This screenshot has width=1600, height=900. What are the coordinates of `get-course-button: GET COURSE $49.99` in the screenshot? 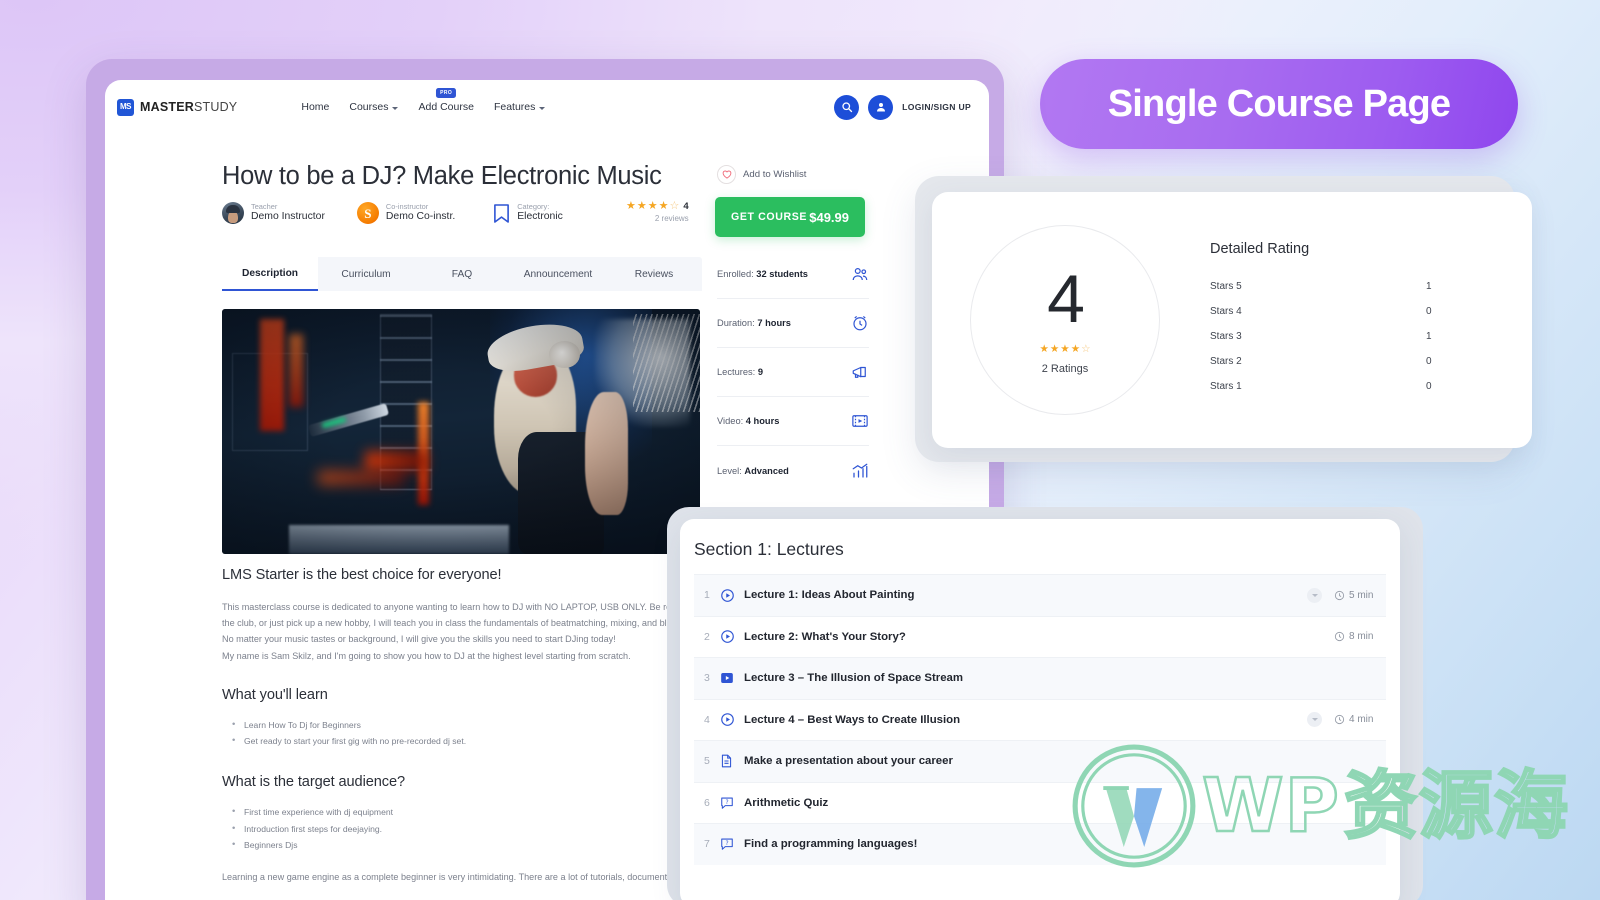 It's located at (790, 217).